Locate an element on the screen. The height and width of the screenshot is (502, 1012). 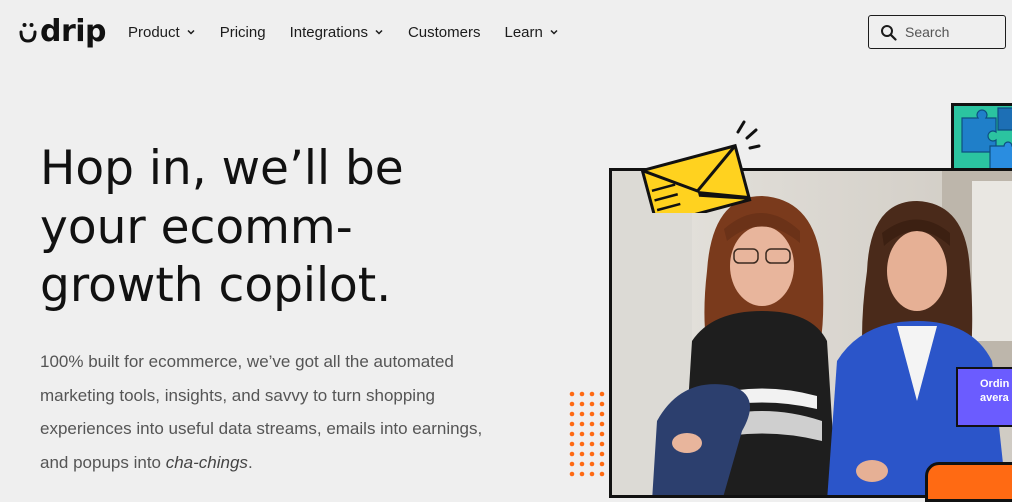
headline-line: Hop in, we’ll be is located at coordinates (222, 168).